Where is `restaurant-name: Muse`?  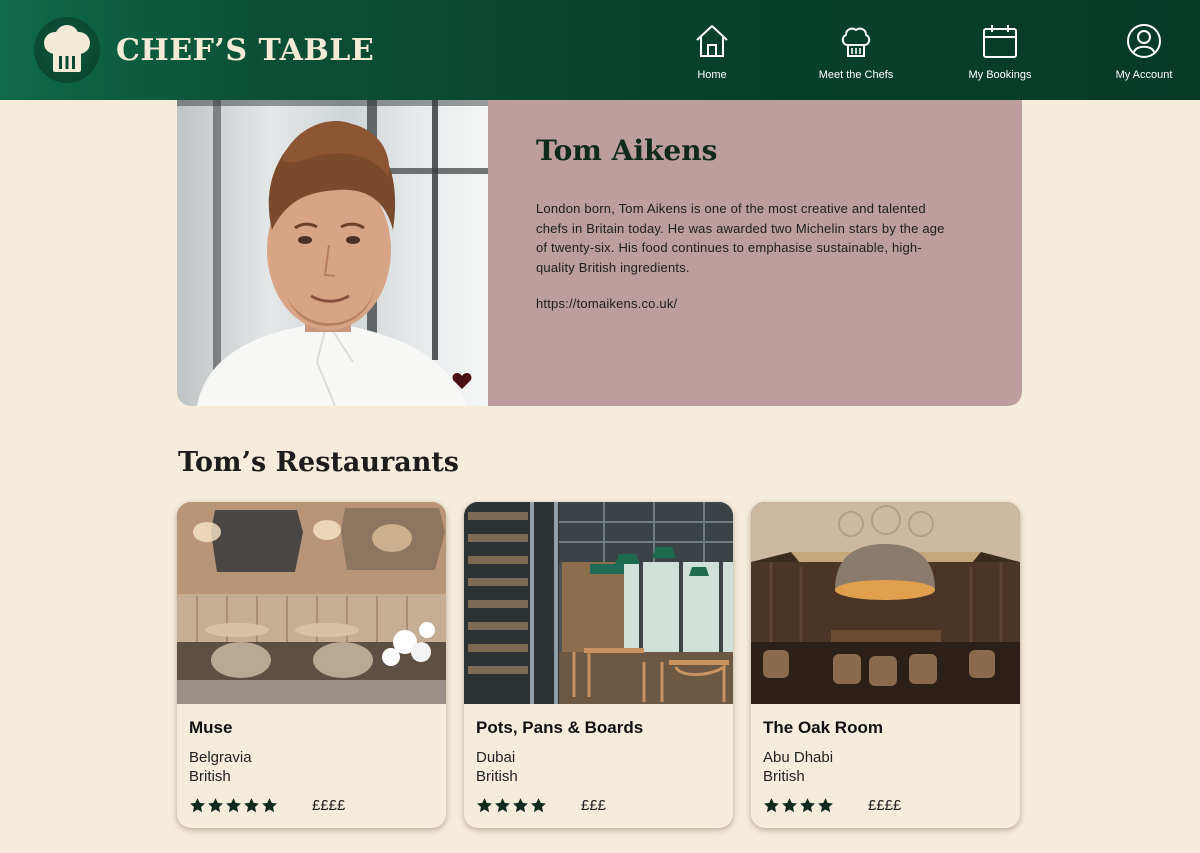
restaurant-name: Muse is located at coordinates (211, 727).